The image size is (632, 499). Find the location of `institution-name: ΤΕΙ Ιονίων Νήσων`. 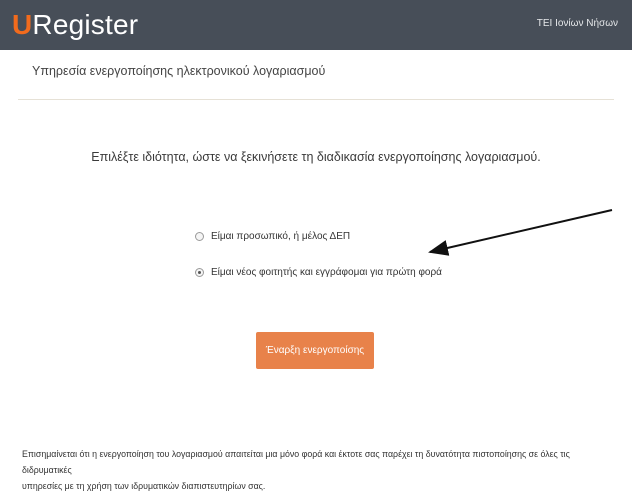

institution-name: ΤΕΙ Ιονίων Νήσων is located at coordinates (577, 23).